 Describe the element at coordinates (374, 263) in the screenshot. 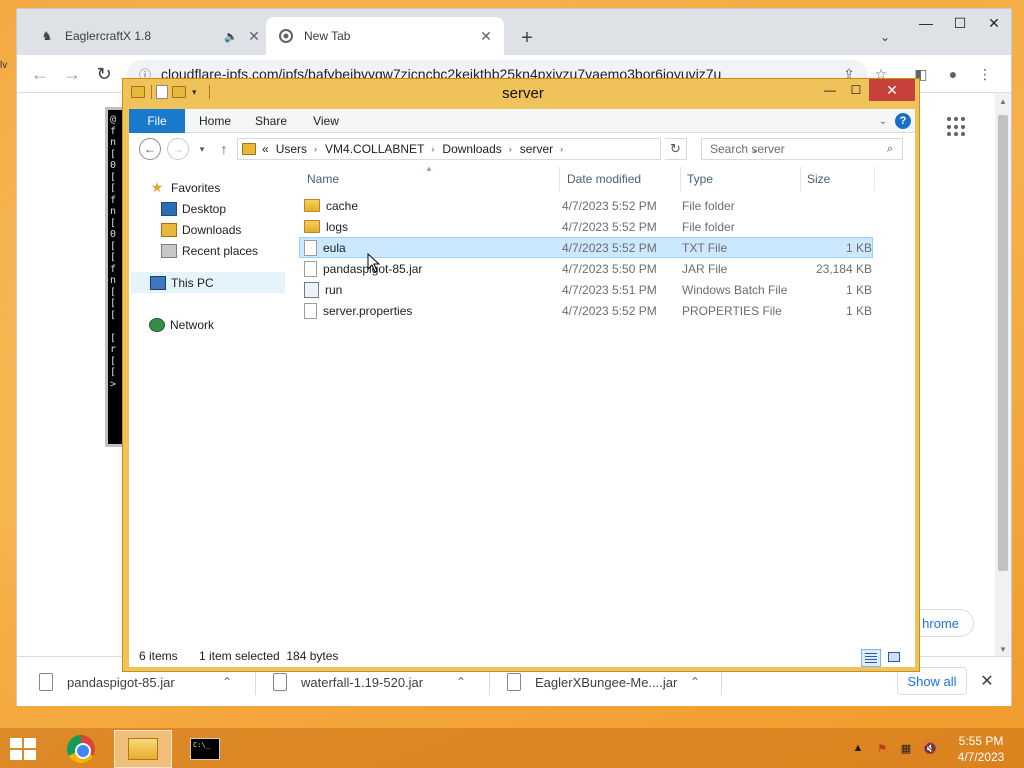

I see `mouse-cursor-icon` at that location.